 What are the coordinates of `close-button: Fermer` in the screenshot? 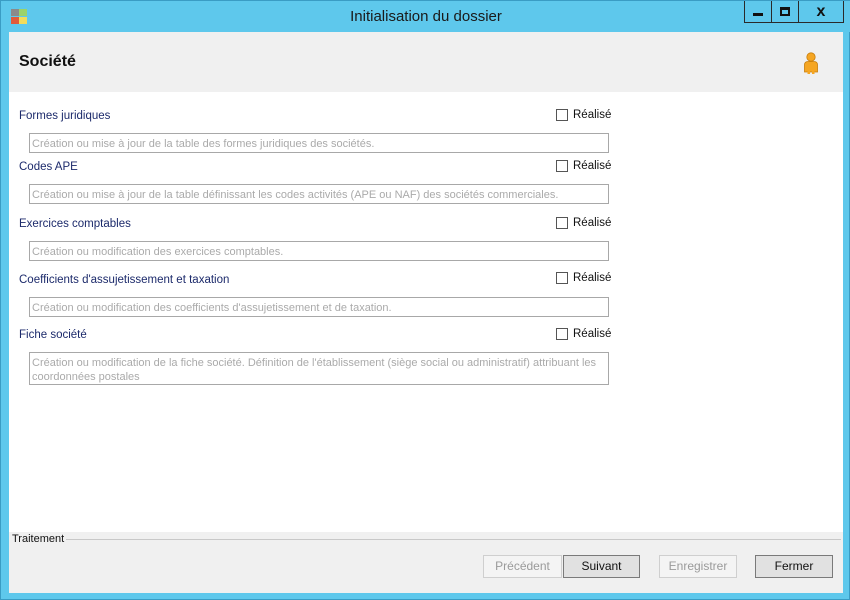 It's located at (794, 566).